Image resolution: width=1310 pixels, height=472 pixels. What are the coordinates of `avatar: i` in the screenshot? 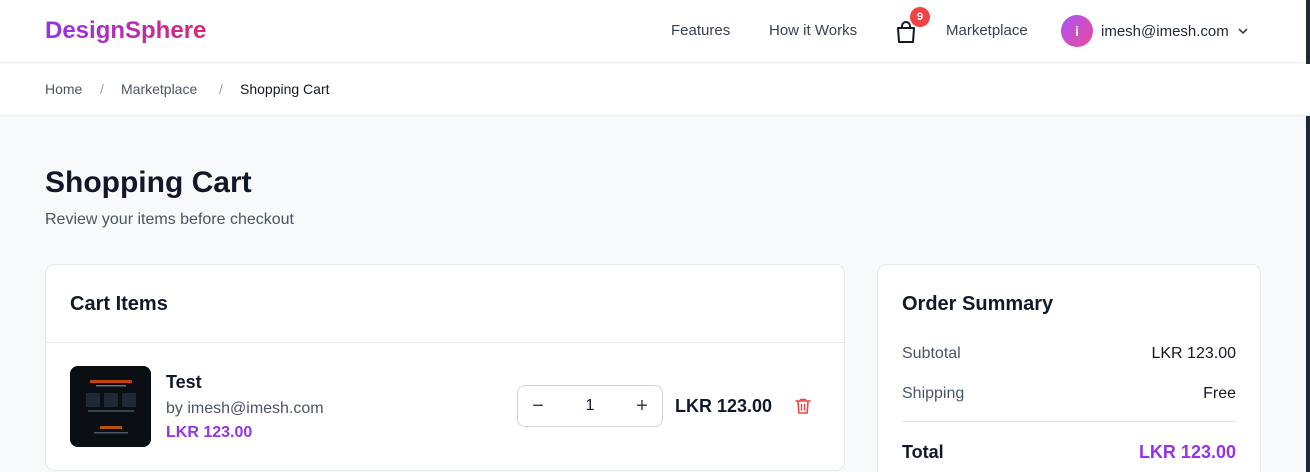 It's located at (1077, 31).